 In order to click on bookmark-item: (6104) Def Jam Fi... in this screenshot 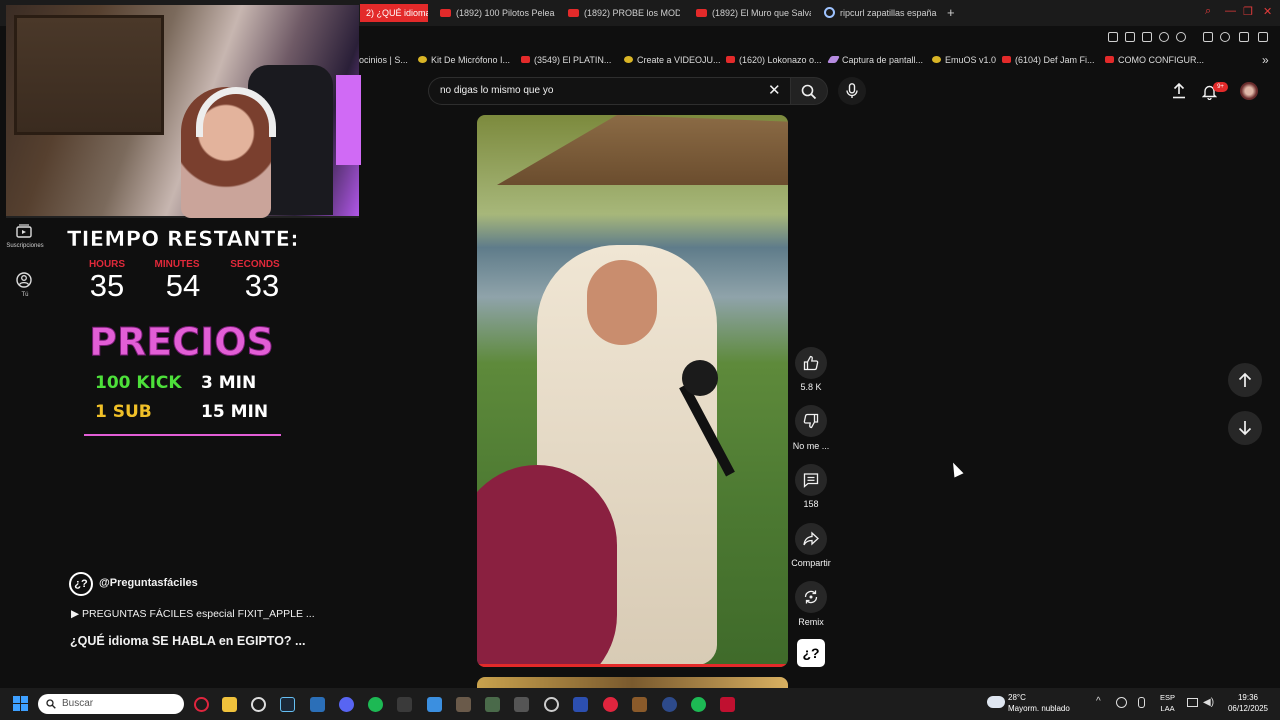, I will do `click(1048, 60)`.